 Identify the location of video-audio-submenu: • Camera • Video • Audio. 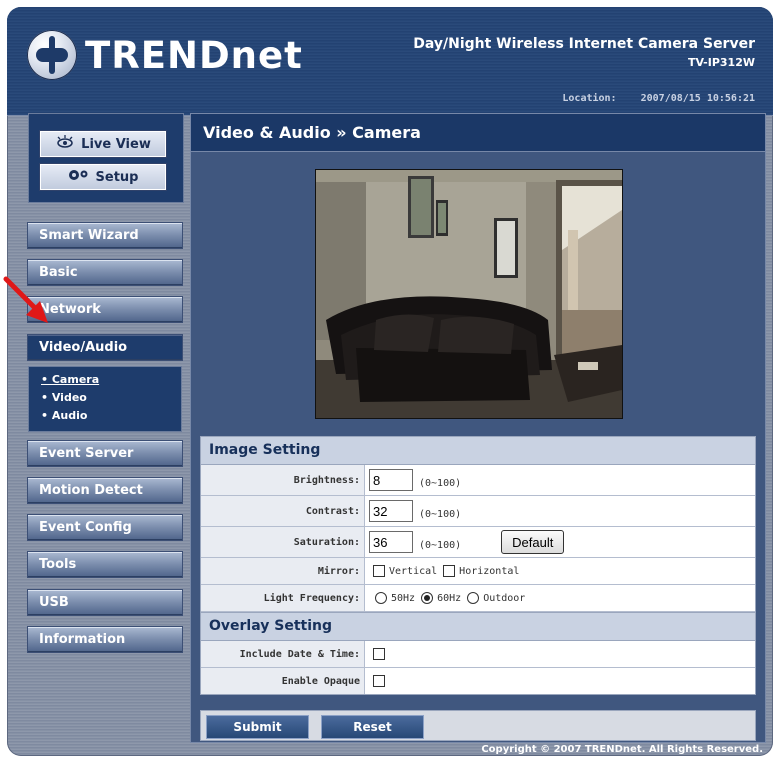
(105, 399).